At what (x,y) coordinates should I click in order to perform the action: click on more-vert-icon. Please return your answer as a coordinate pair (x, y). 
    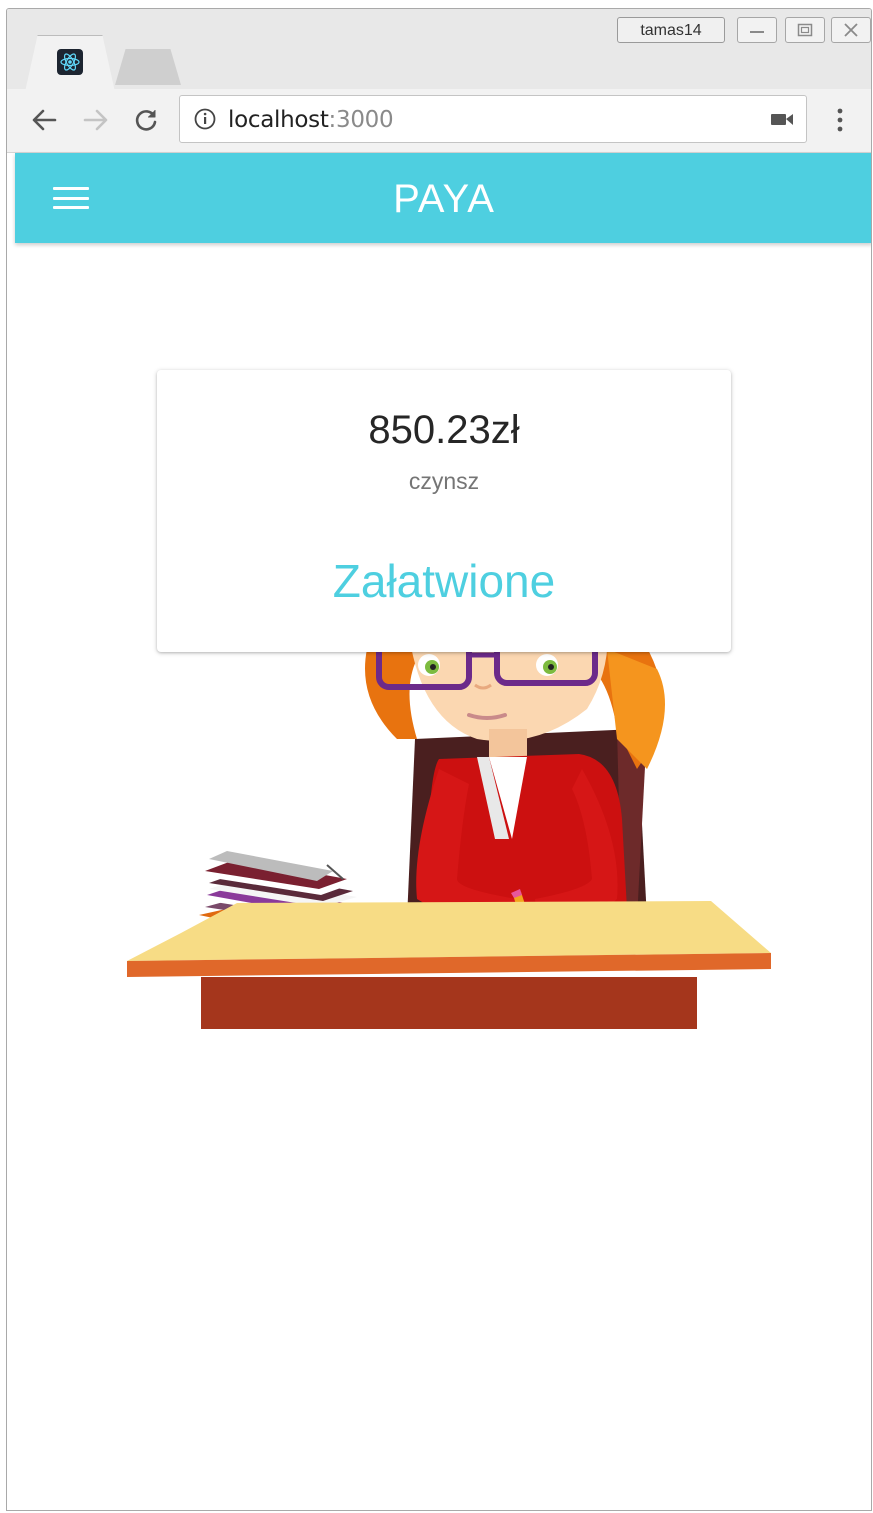
    Looking at the image, I should click on (840, 120).